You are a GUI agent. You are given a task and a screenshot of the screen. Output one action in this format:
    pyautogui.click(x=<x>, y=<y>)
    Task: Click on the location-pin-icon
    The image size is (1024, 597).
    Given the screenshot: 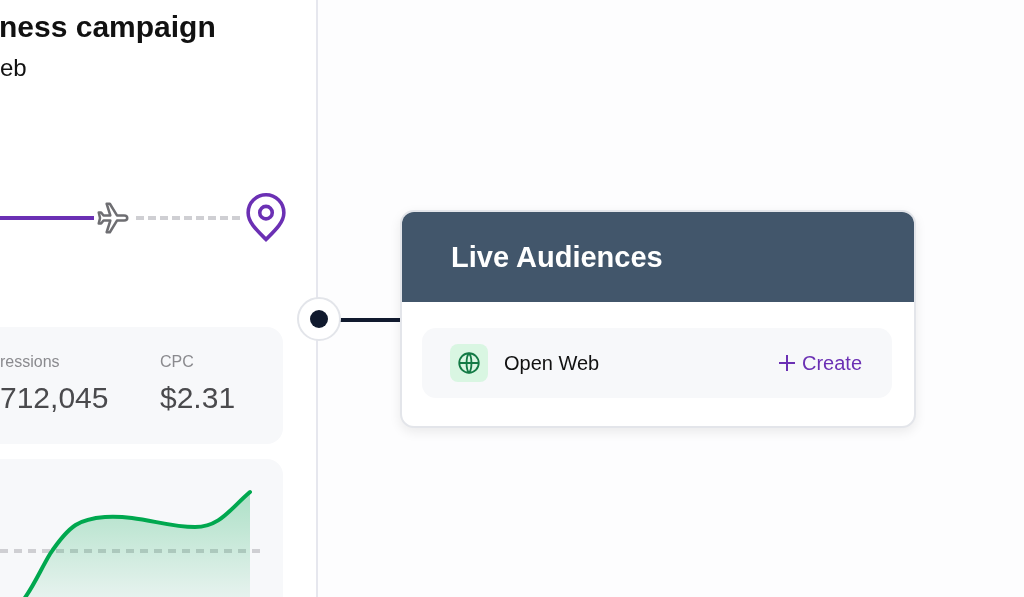 What is the action you would take?
    pyautogui.click(x=266, y=218)
    